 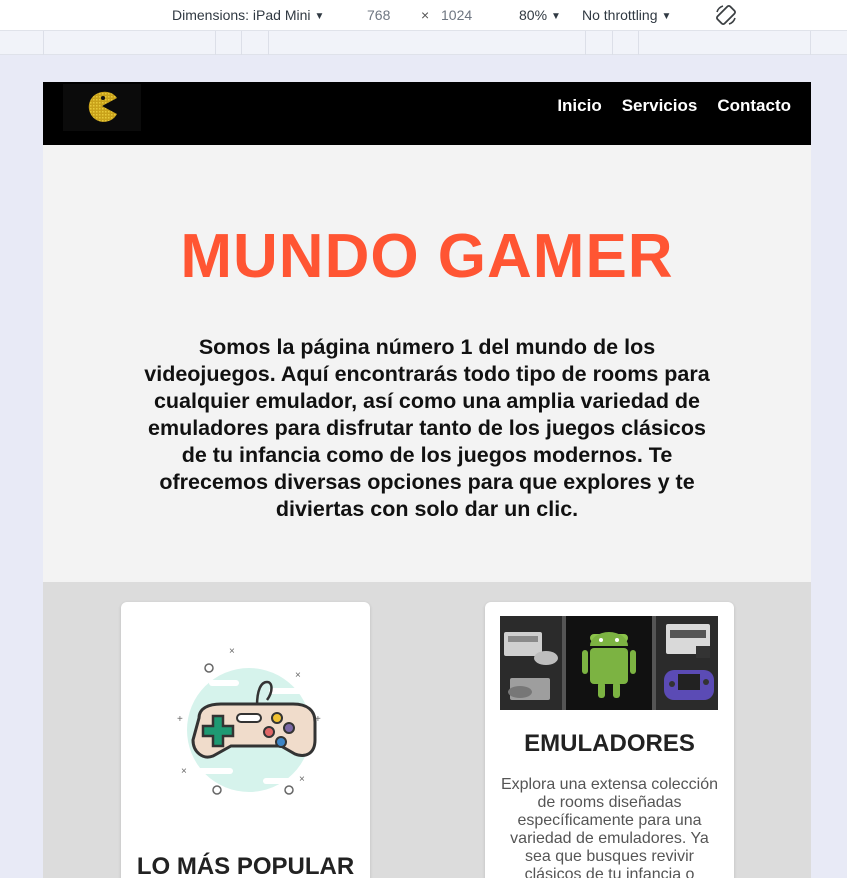 I want to click on zoom-dropdown: 80% ▼, so click(x=540, y=15).